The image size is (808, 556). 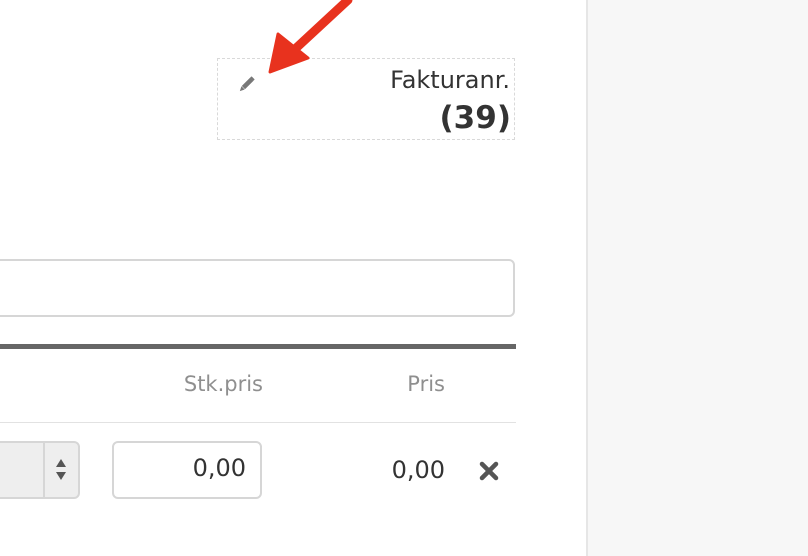 I want to click on column-header-unit-price: Stk.pris, so click(x=223, y=384).